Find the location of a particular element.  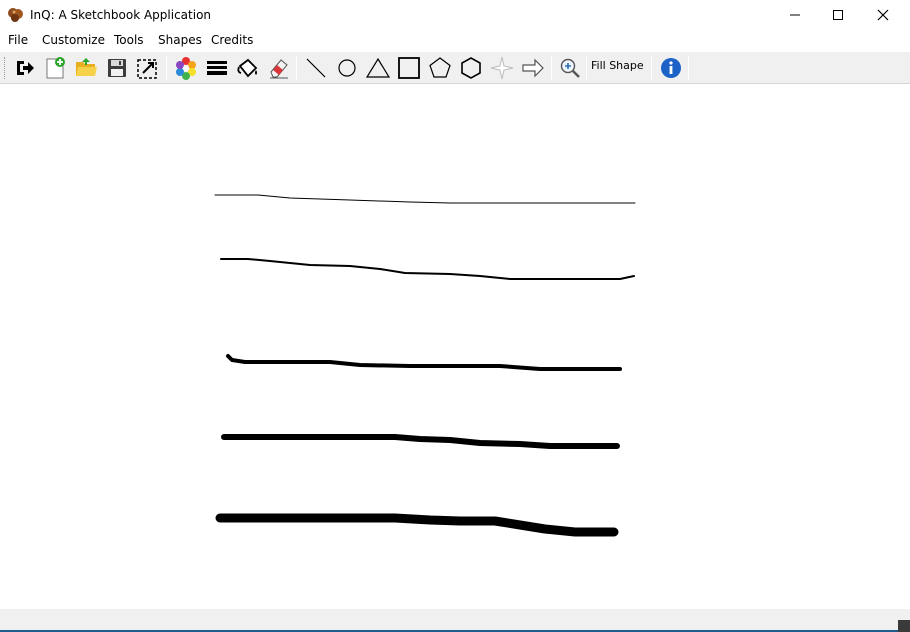

menu-shapes: Shapes is located at coordinates (180, 40).